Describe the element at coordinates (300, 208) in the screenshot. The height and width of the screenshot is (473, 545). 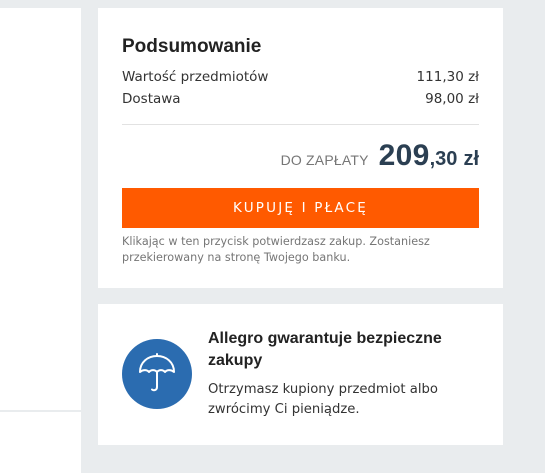
I see `buy-and-pay-button: KUPUJĘ I PŁACĘ` at that location.